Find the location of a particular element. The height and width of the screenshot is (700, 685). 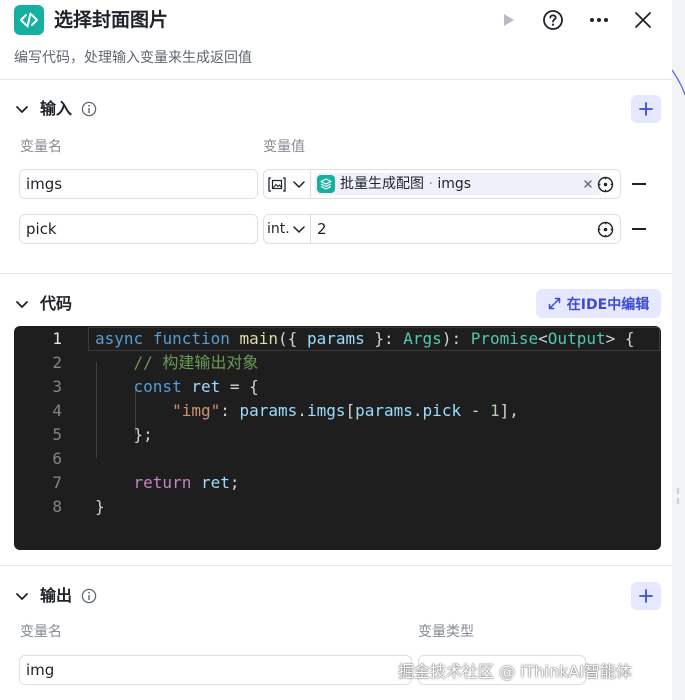

line-number: 7 is located at coordinates (57, 482).